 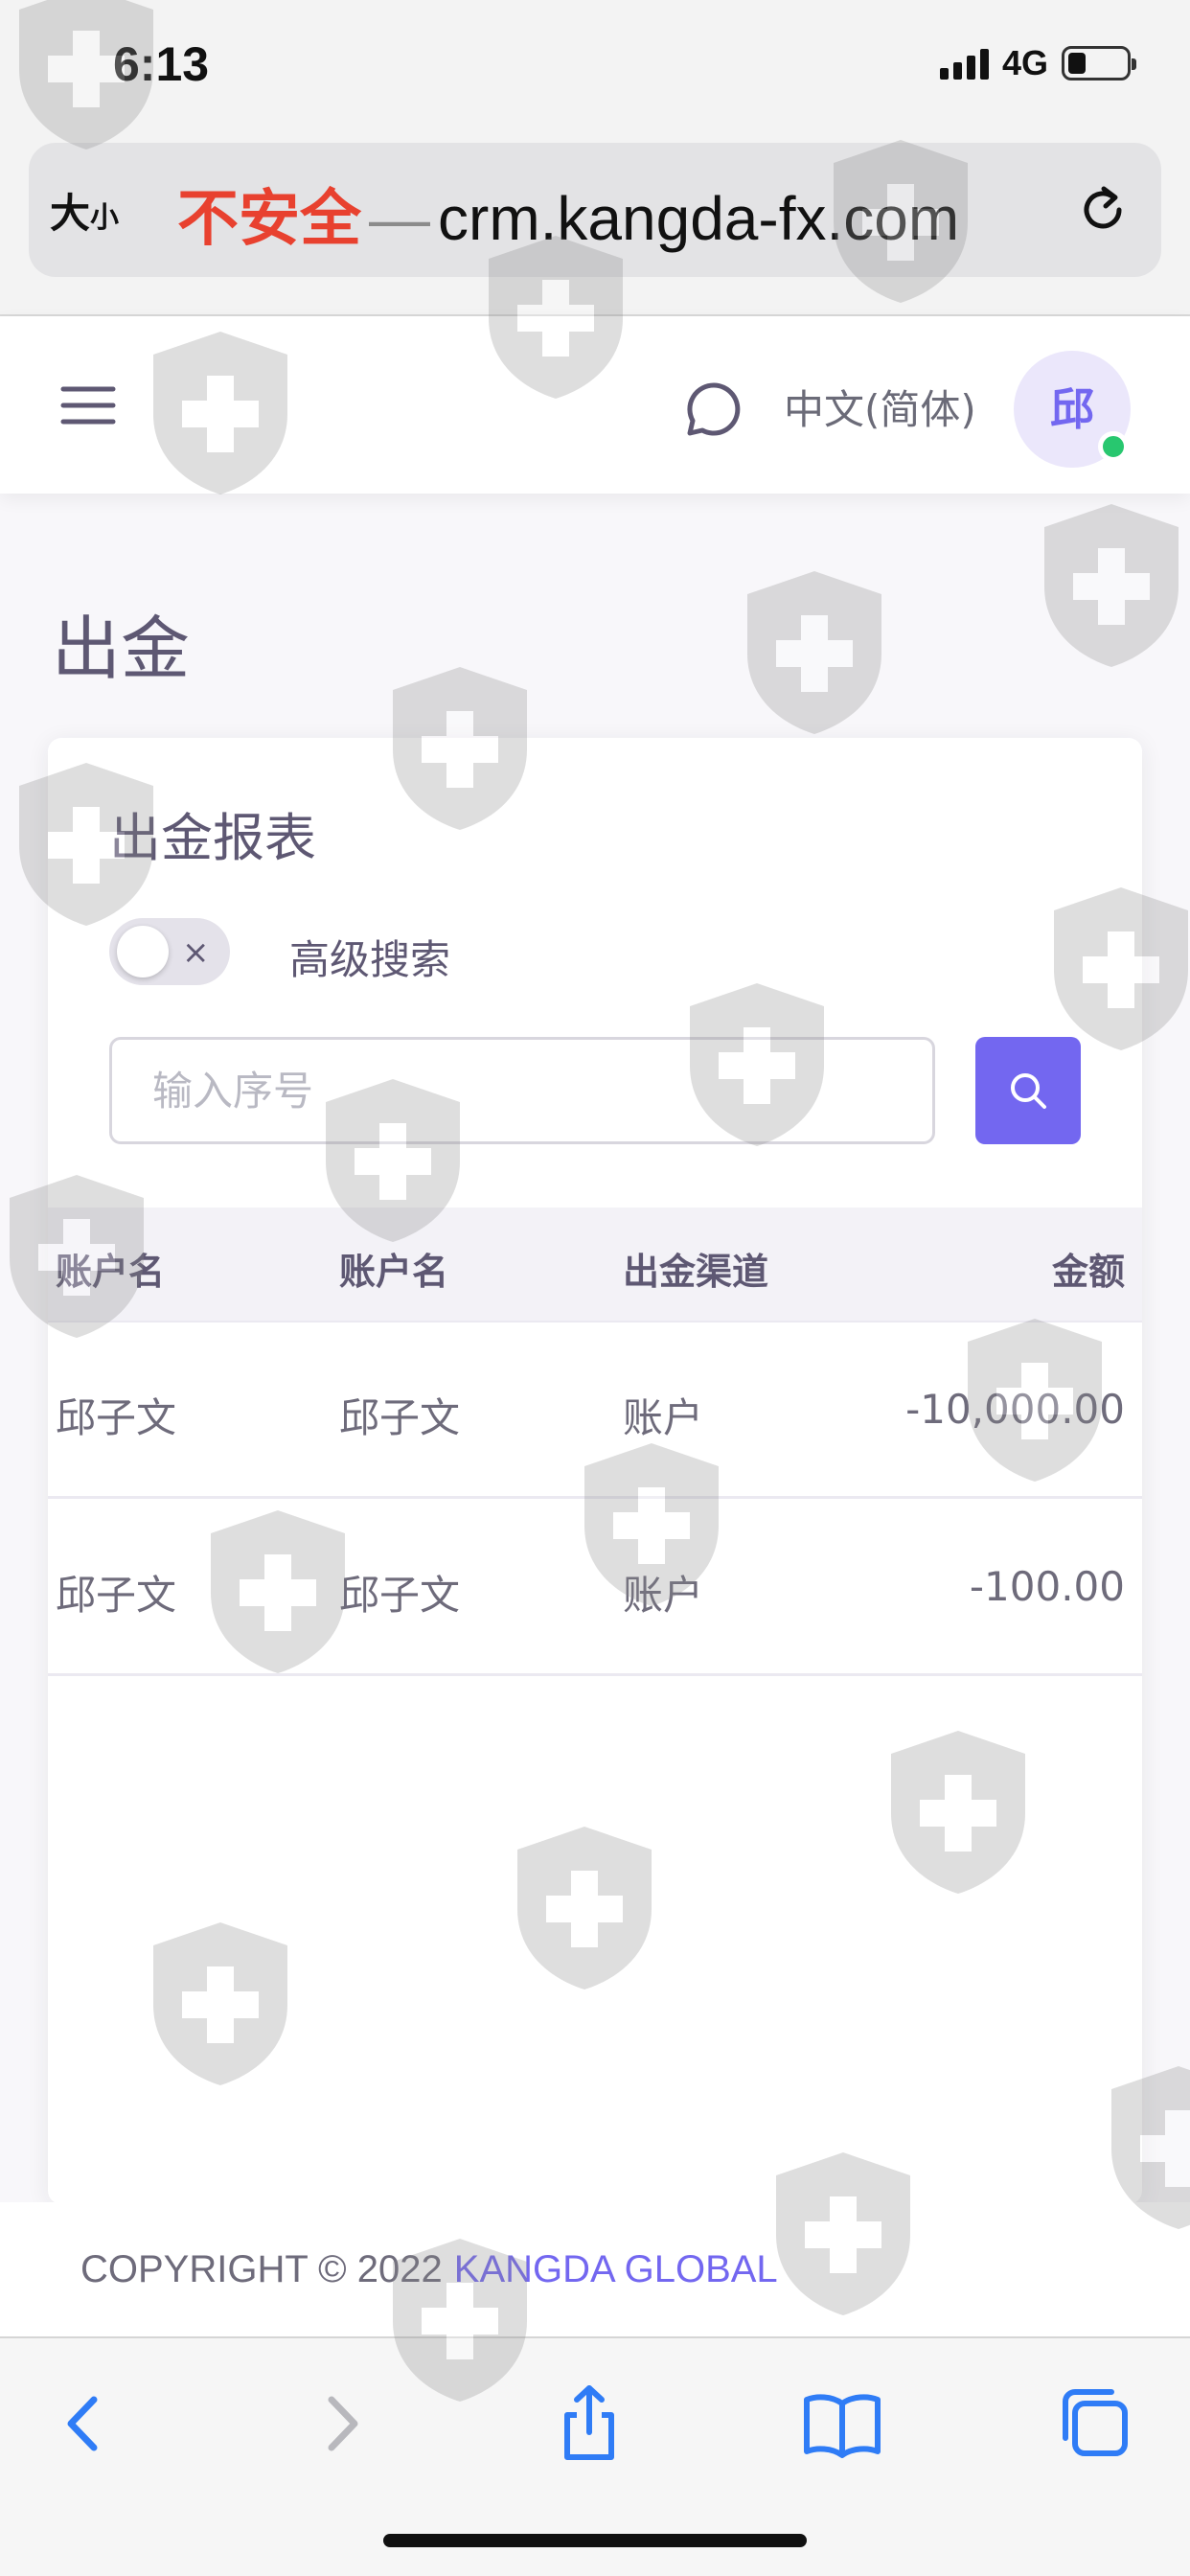 I want to click on cell-amount: -10,000.00, so click(x=1015, y=1410).